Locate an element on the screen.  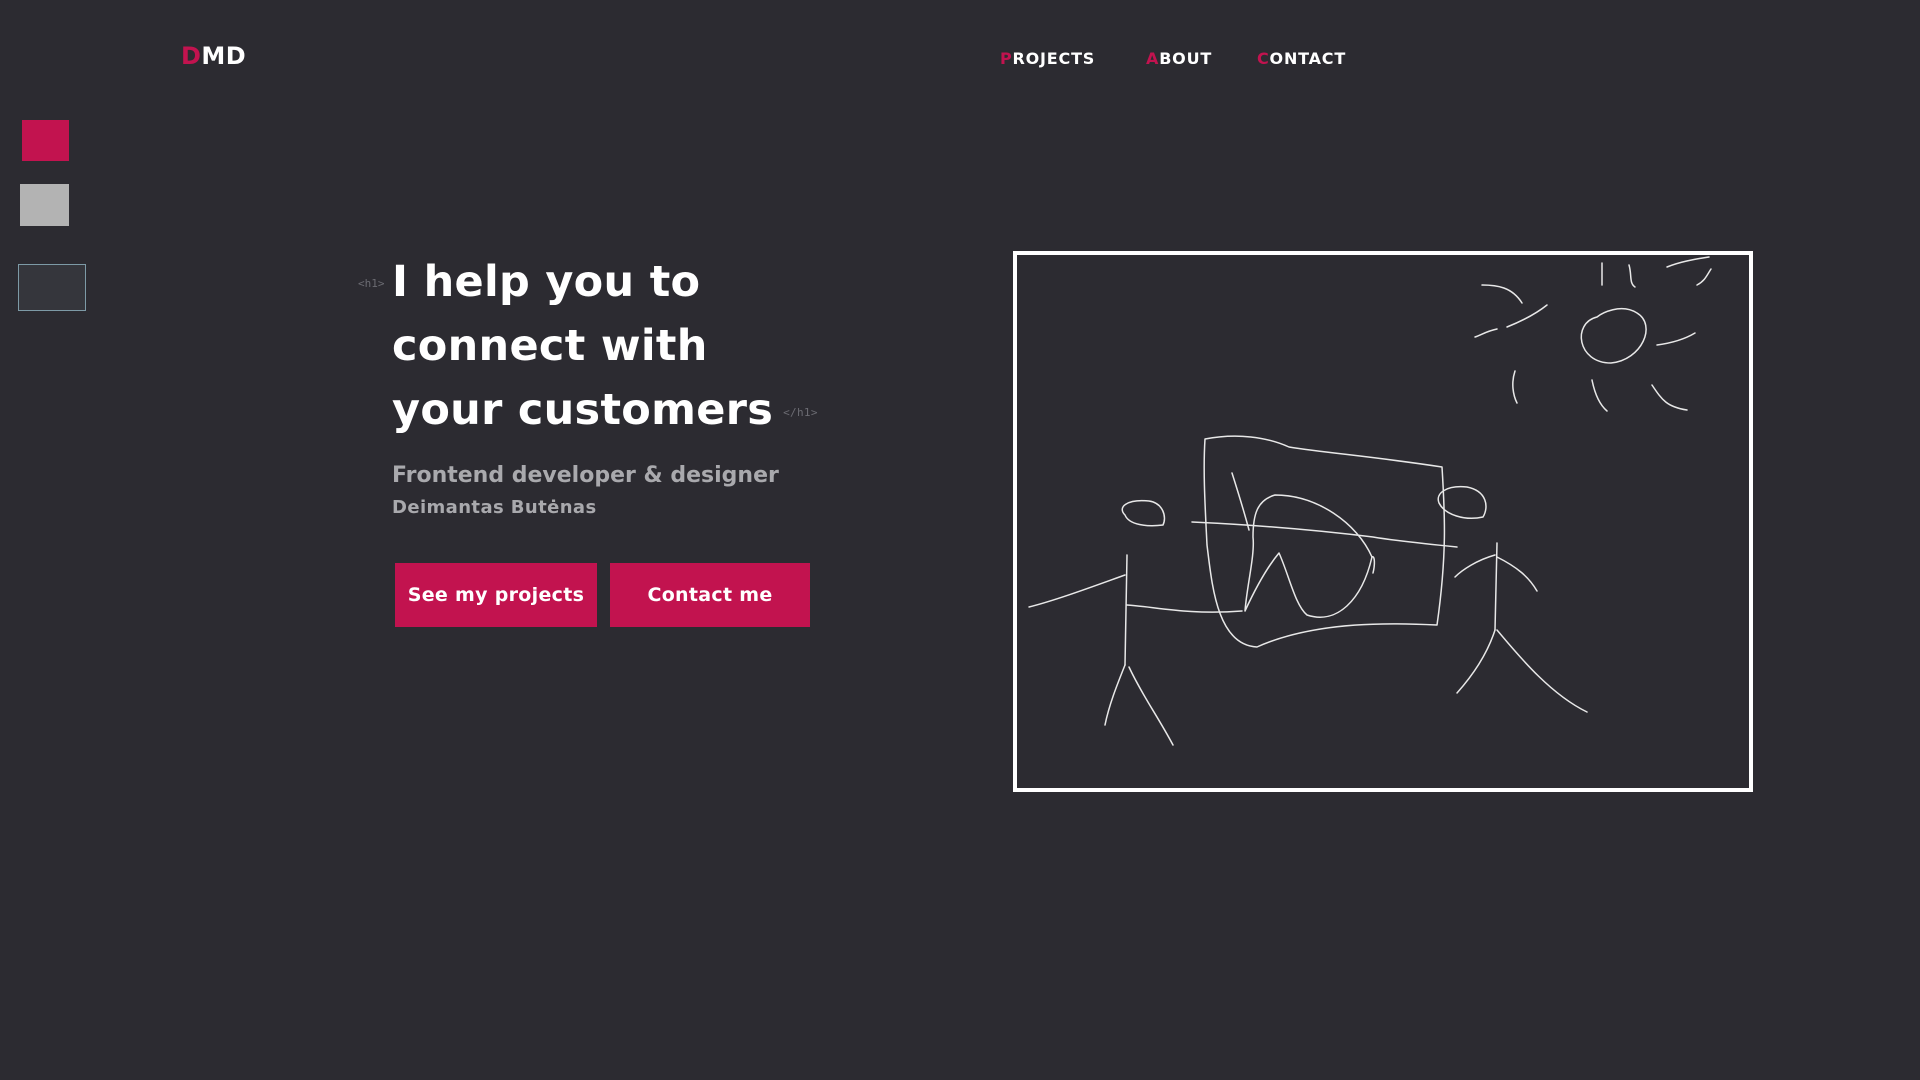
nav-link-about: ABOUT is located at coordinates (1179, 58).